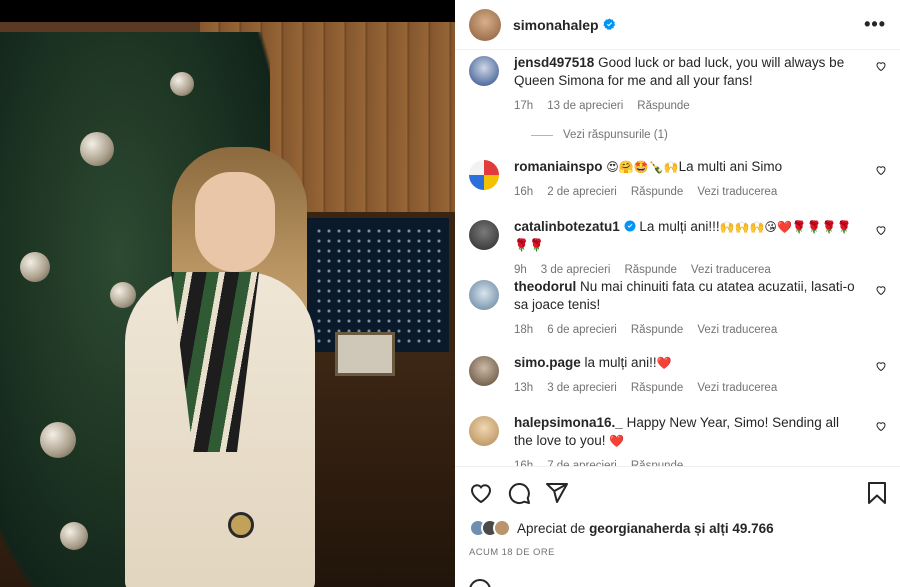 This screenshot has width=900, height=587. What do you see at coordinates (481, 493) in the screenshot?
I see `like-icon` at bounding box center [481, 493].